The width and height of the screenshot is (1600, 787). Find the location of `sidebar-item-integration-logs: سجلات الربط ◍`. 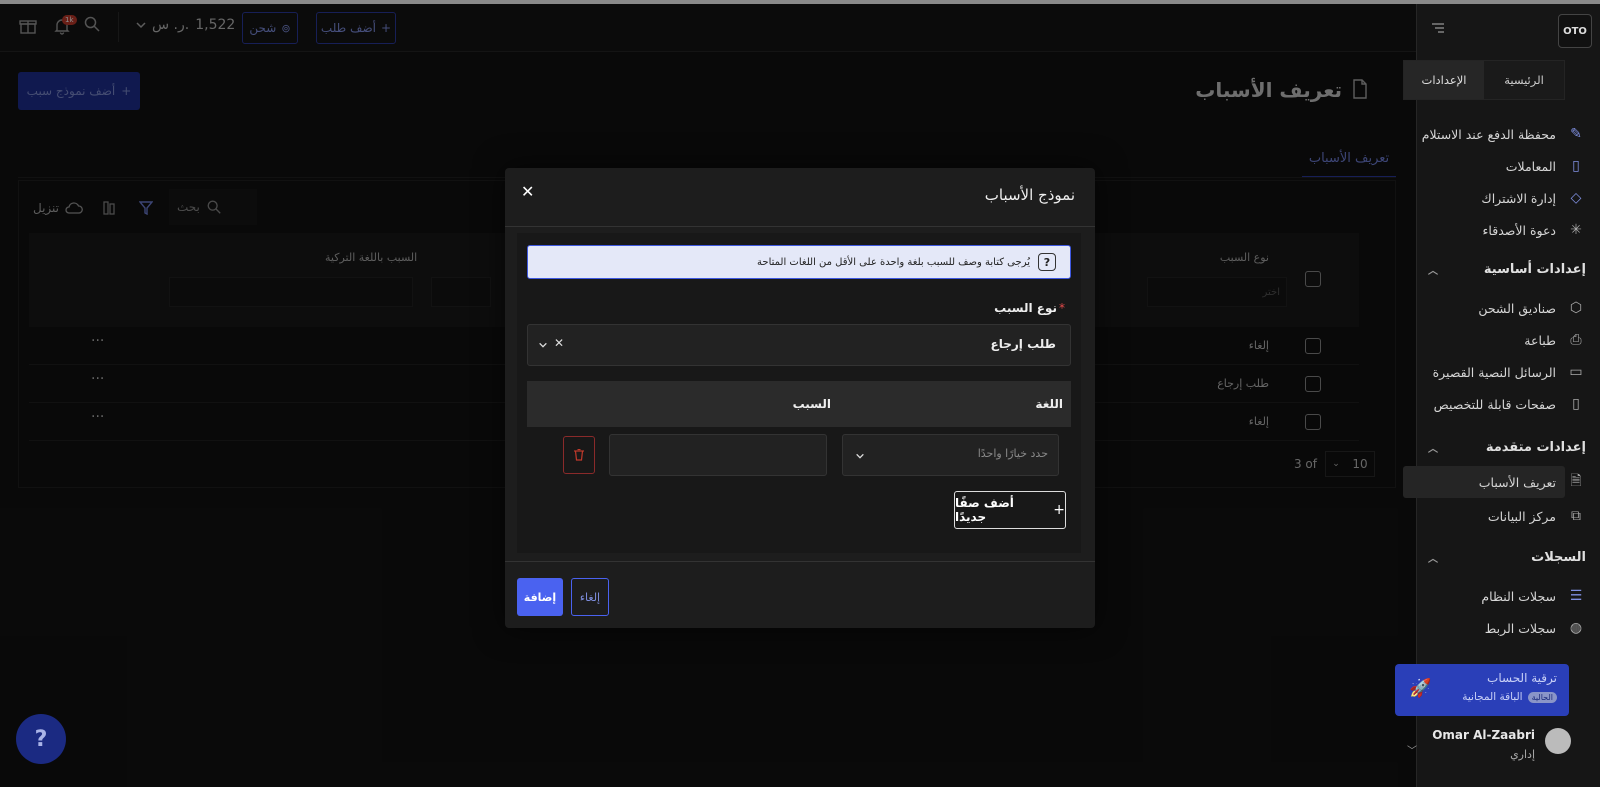

sidebar-item-integration-logs: سجلات الربط ◍ is located at coordinates (1535, 628).